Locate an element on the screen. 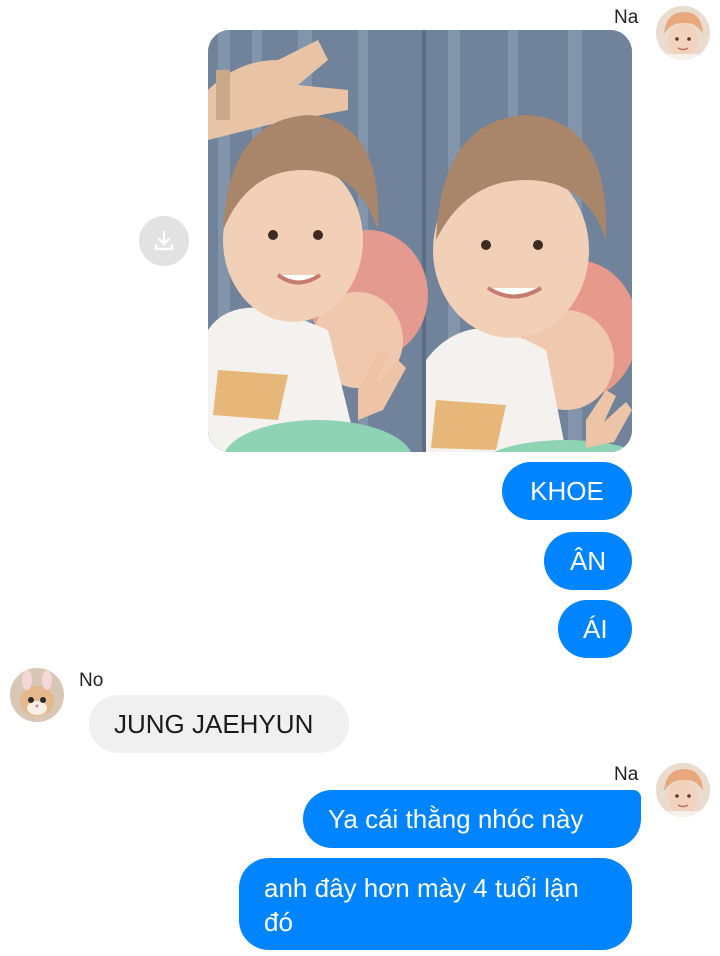 Image resolution: width=720 pixels, height=956 pixels. message-bubble-jung-jaehyun: JUNG JAEHYUN is located at coordinates (219, 724).